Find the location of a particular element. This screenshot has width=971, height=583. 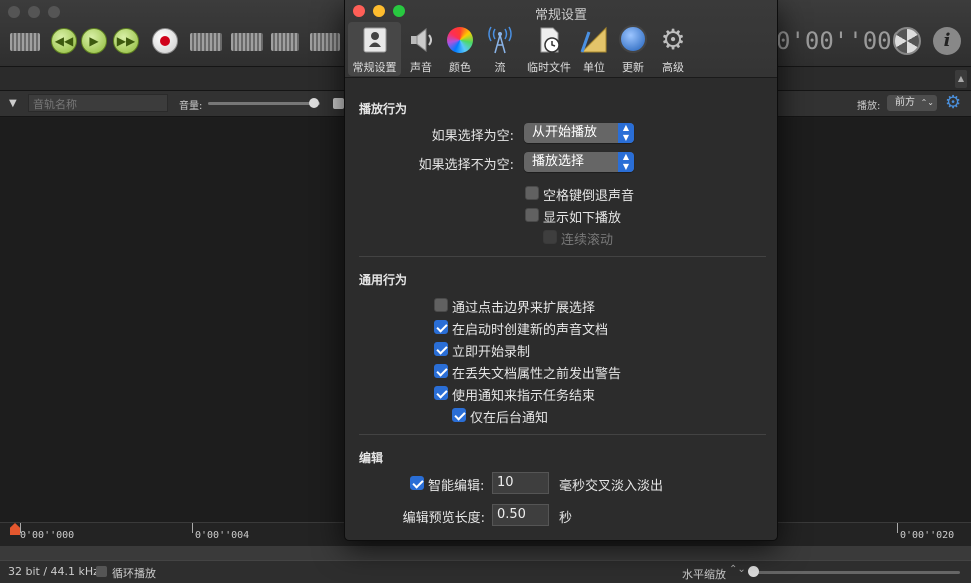

dialog-title: 常规设置 is located at coordinates (560, 15).